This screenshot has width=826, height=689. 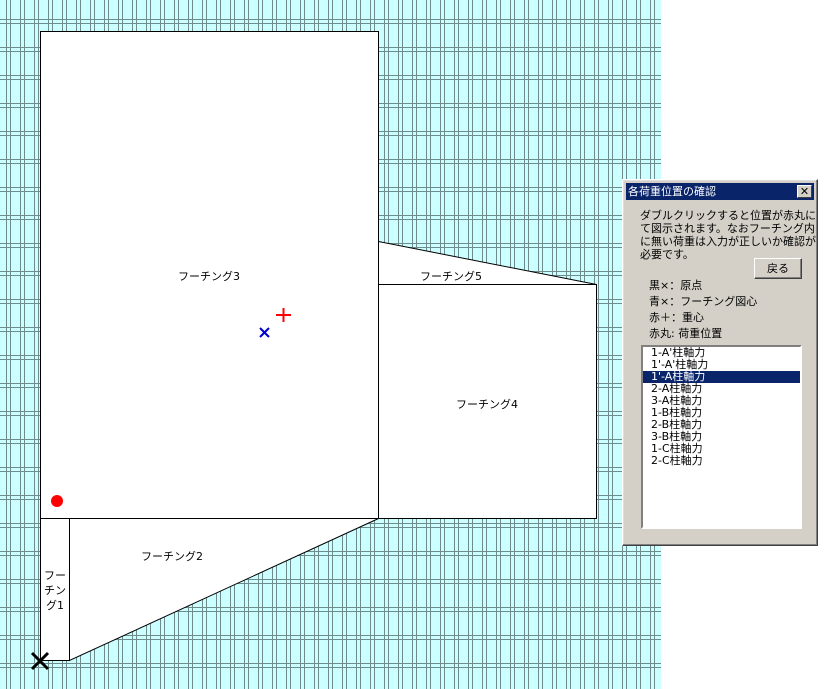 I want to click on load-position-circle-icon, so click(x=57, y=501).